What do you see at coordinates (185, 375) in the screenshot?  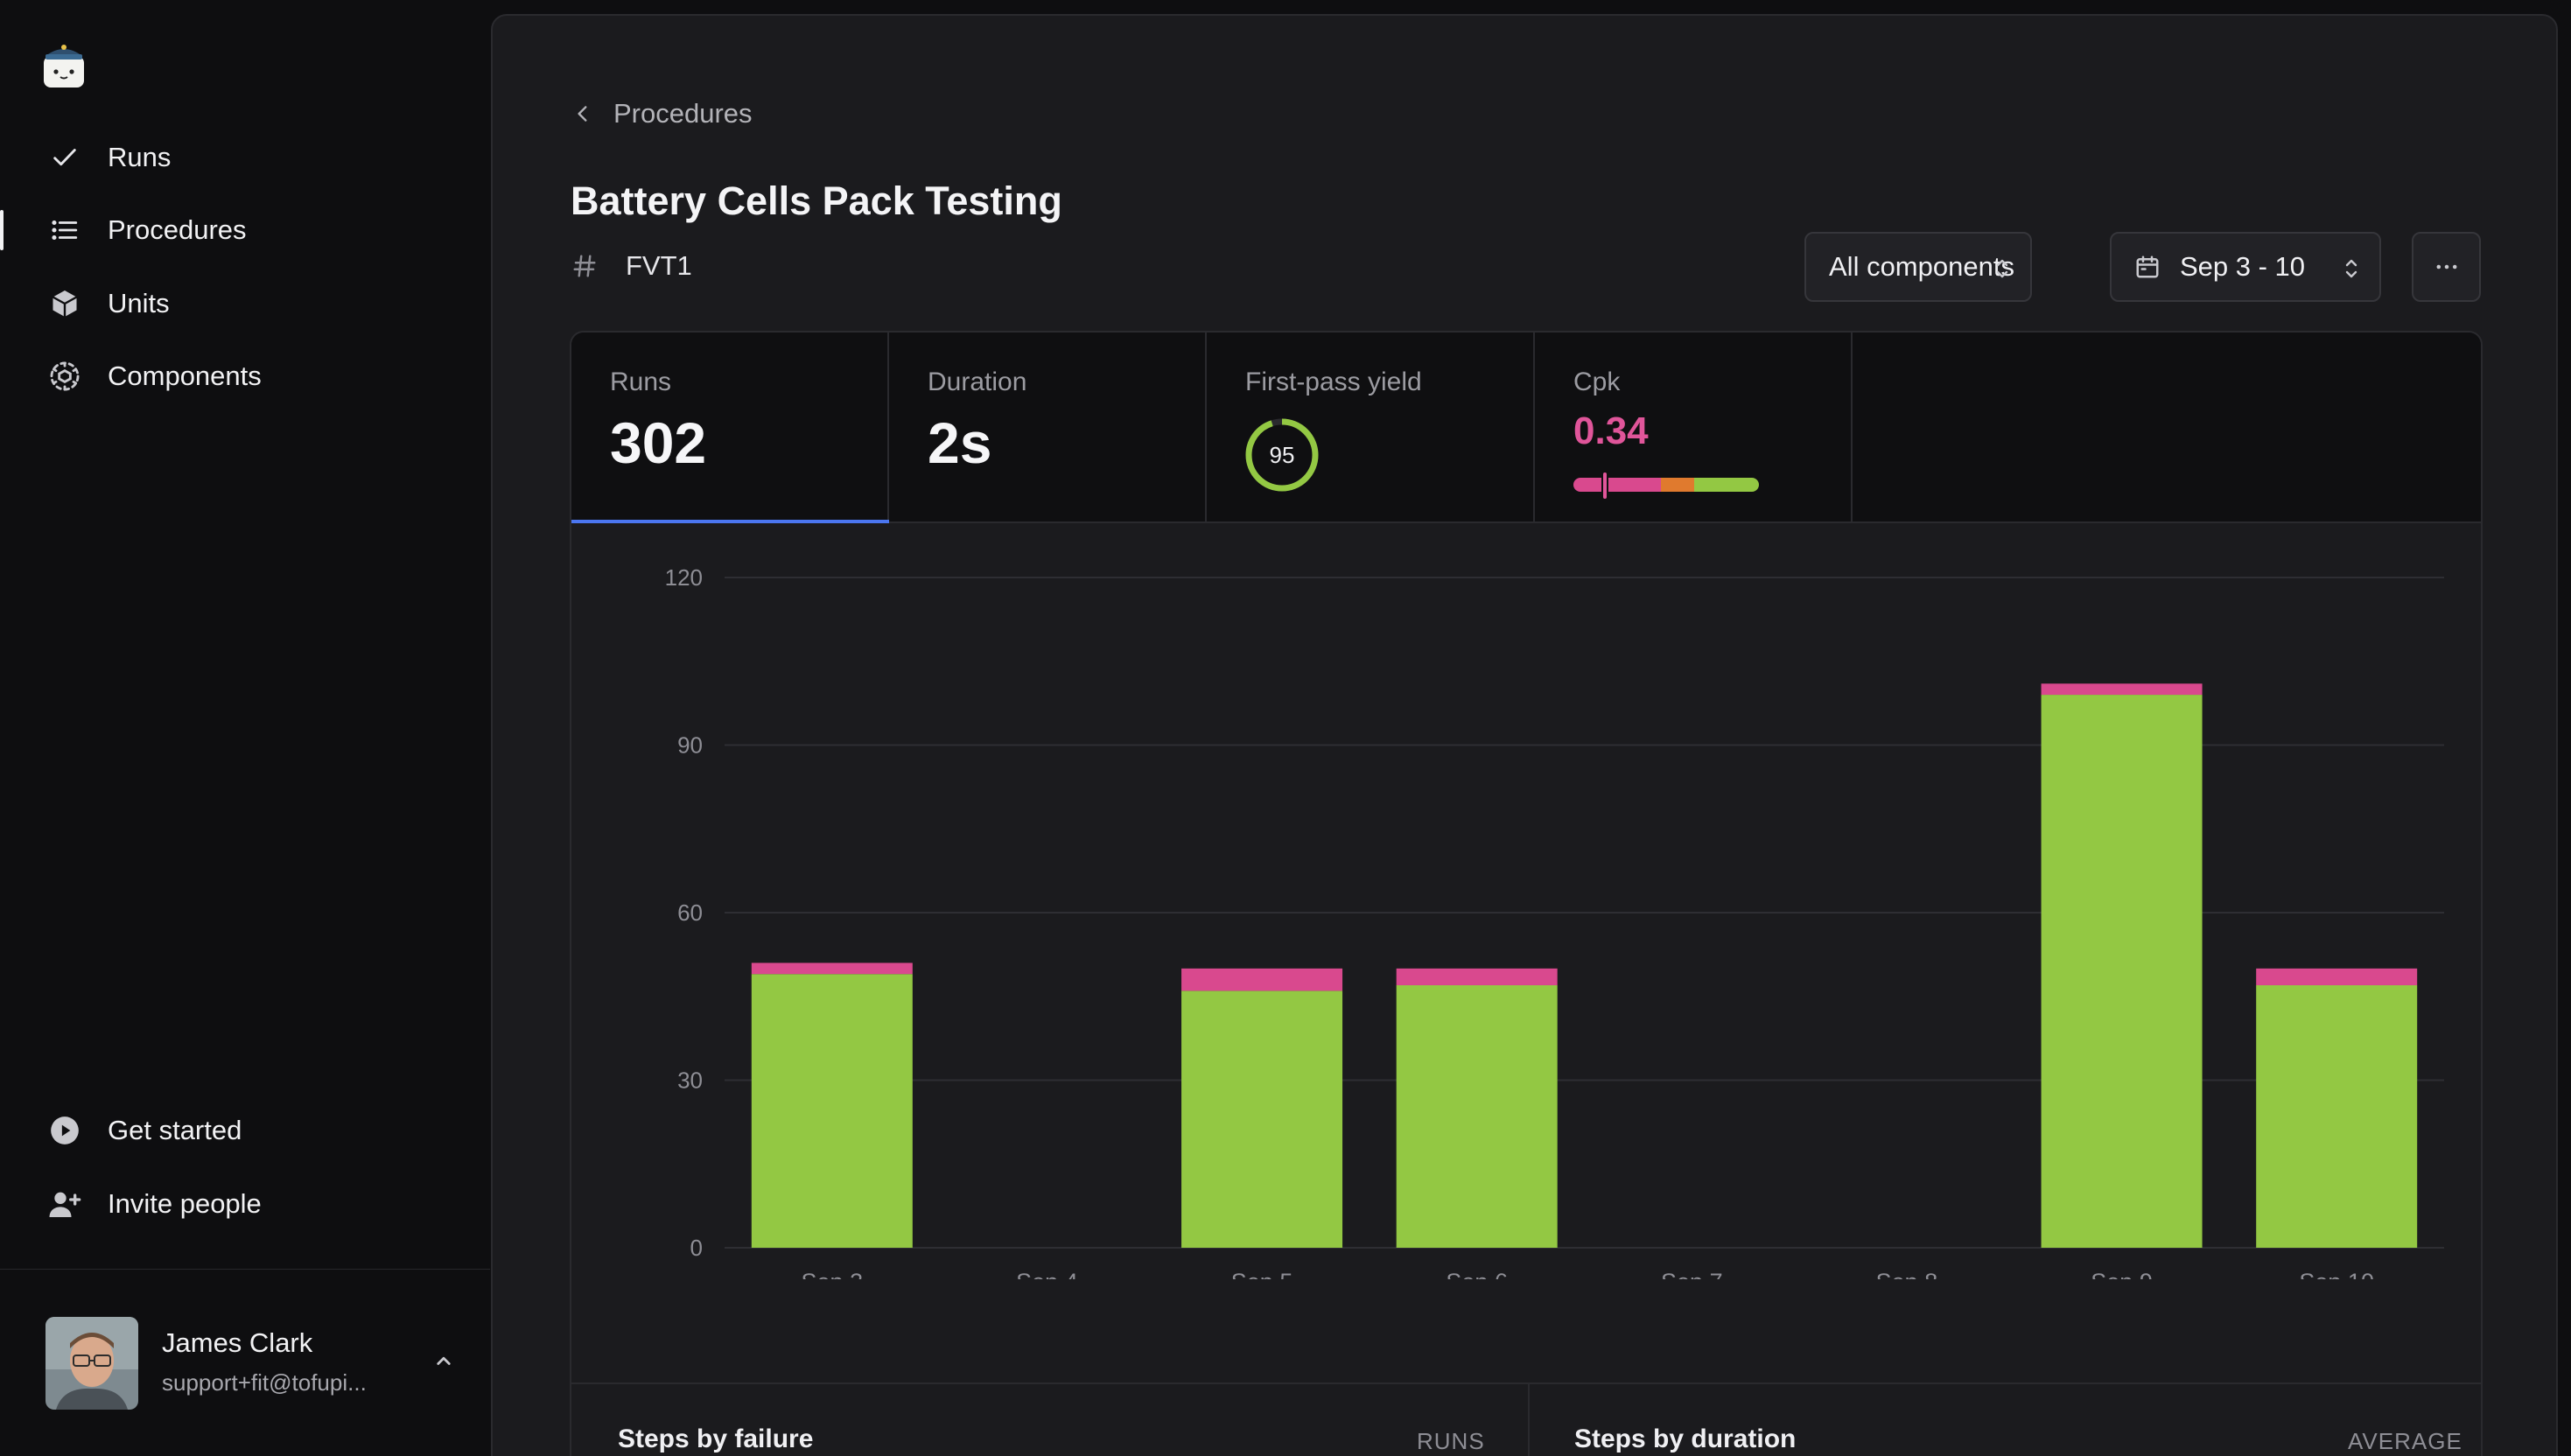 I see `sidebar-item-label: Components` at bounding box center [185, 375].